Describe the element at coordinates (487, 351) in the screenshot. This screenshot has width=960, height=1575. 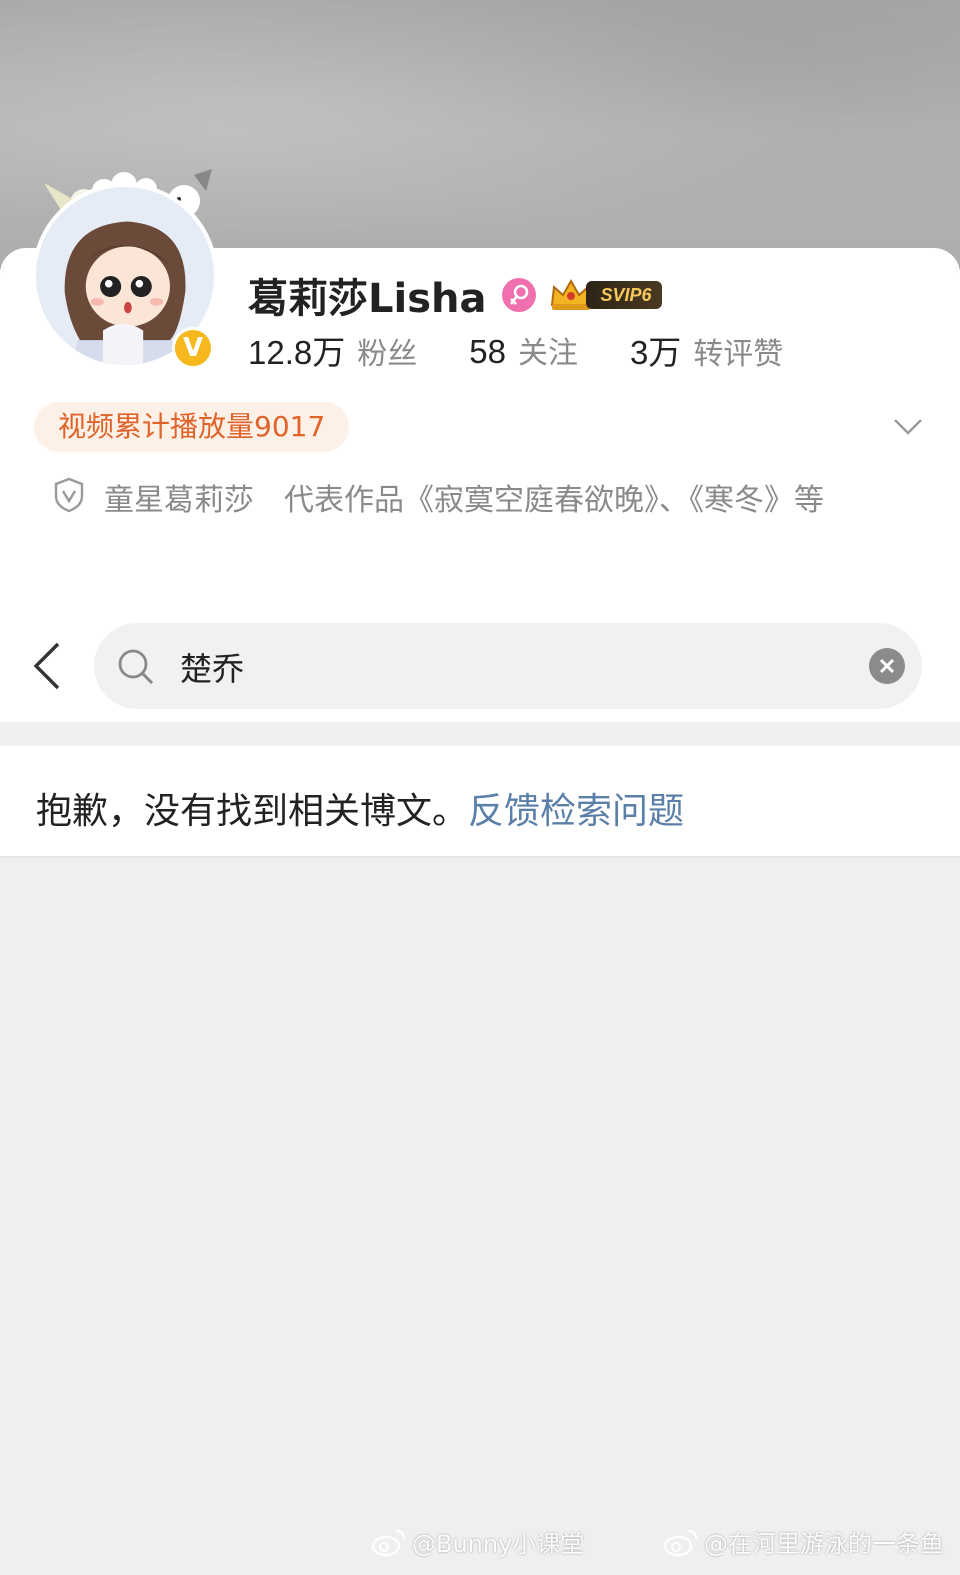
I see `stat-value: 58` at that location.